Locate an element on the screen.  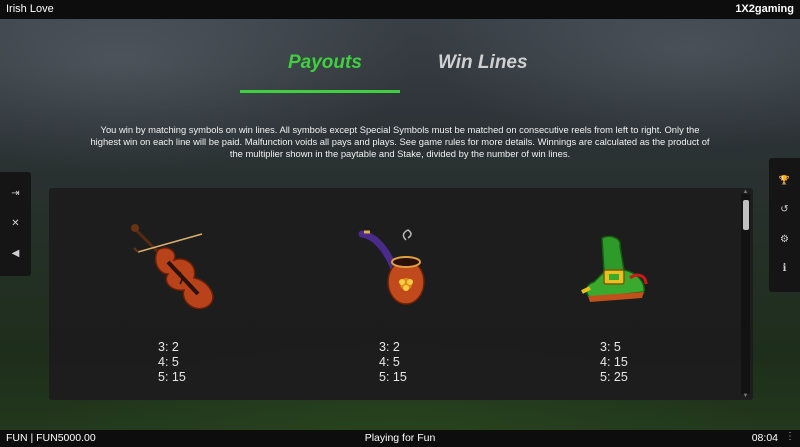
tab-payouts: Payouts is located at coordinates (325, 63).